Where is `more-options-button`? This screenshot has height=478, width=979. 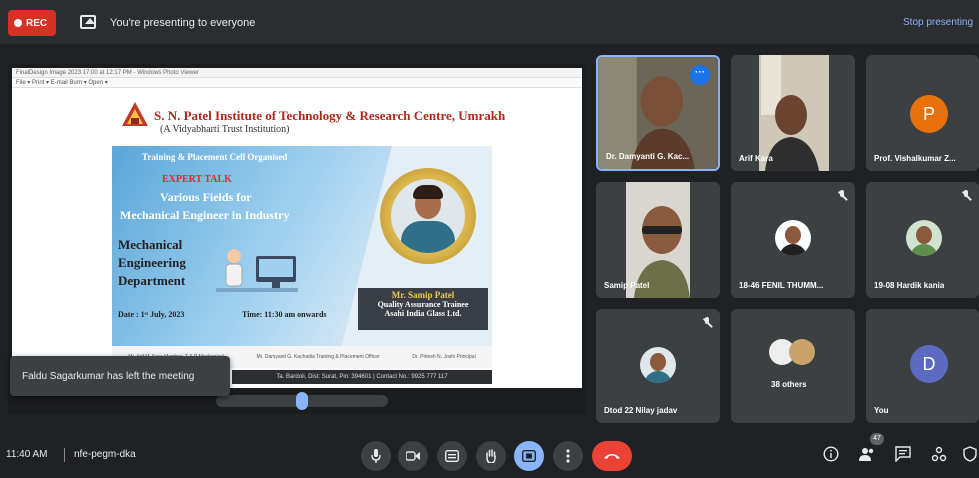
more-options-button is located at coordinates (568, 456).